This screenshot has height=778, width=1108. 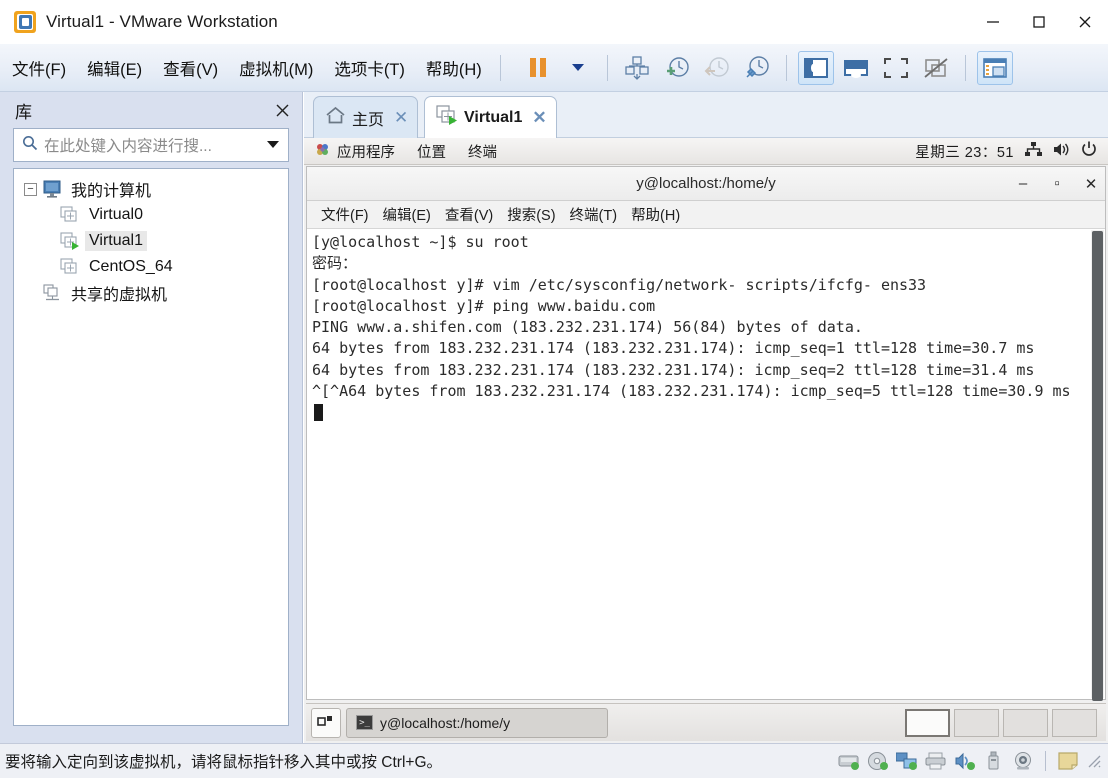 I want to click on gnome-foot-icon, so click(x=322, y=151).